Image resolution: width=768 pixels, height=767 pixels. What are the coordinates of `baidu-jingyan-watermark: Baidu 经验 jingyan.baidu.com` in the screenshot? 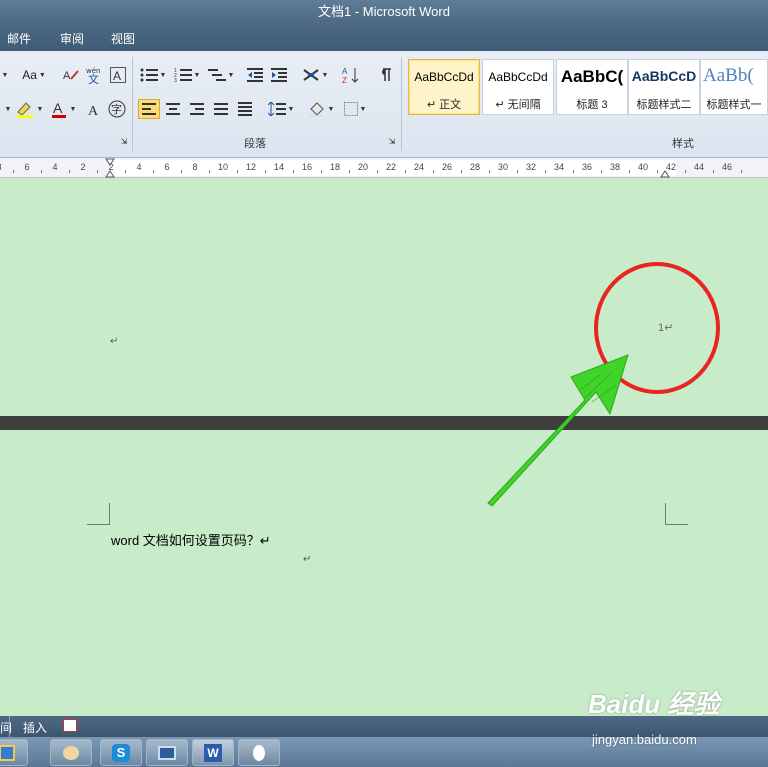 It's located at (654, 715).